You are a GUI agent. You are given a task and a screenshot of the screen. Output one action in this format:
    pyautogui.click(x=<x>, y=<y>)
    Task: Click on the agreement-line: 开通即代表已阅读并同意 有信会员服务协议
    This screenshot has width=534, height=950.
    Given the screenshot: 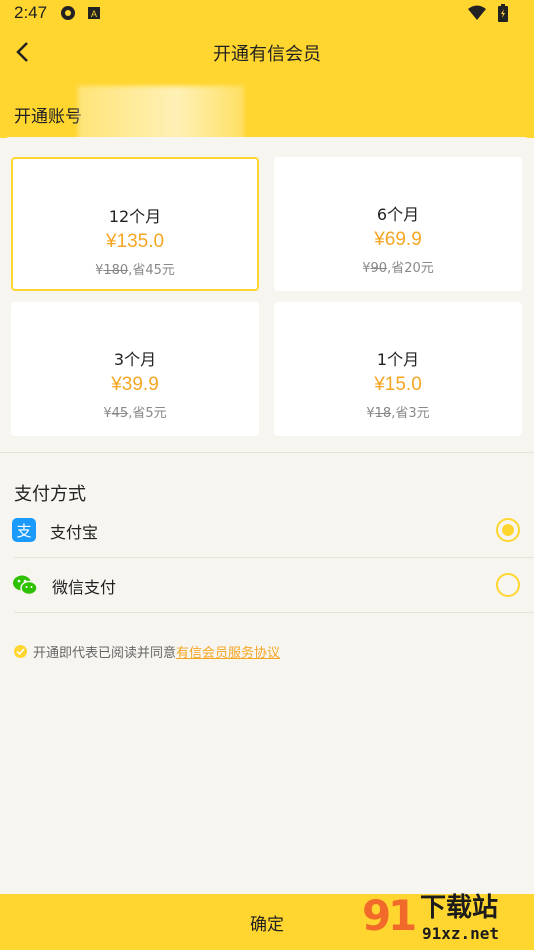 What is the action you would take?
    pyautogui.click(x=147, y=651)
    